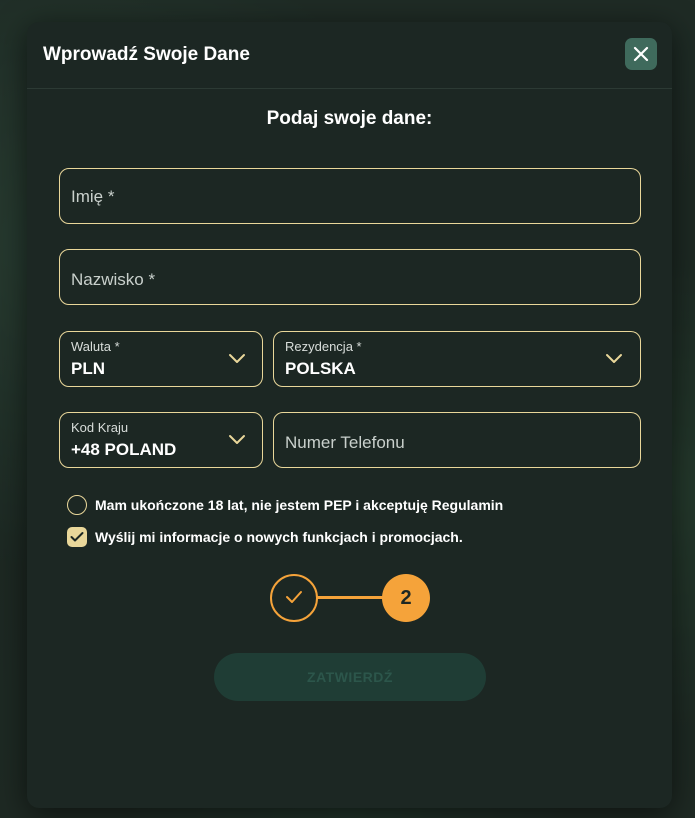 The width and height of the screenshot is (695, 818). I want to click on last-name-field: Nazwisko *, so click(350, 277).